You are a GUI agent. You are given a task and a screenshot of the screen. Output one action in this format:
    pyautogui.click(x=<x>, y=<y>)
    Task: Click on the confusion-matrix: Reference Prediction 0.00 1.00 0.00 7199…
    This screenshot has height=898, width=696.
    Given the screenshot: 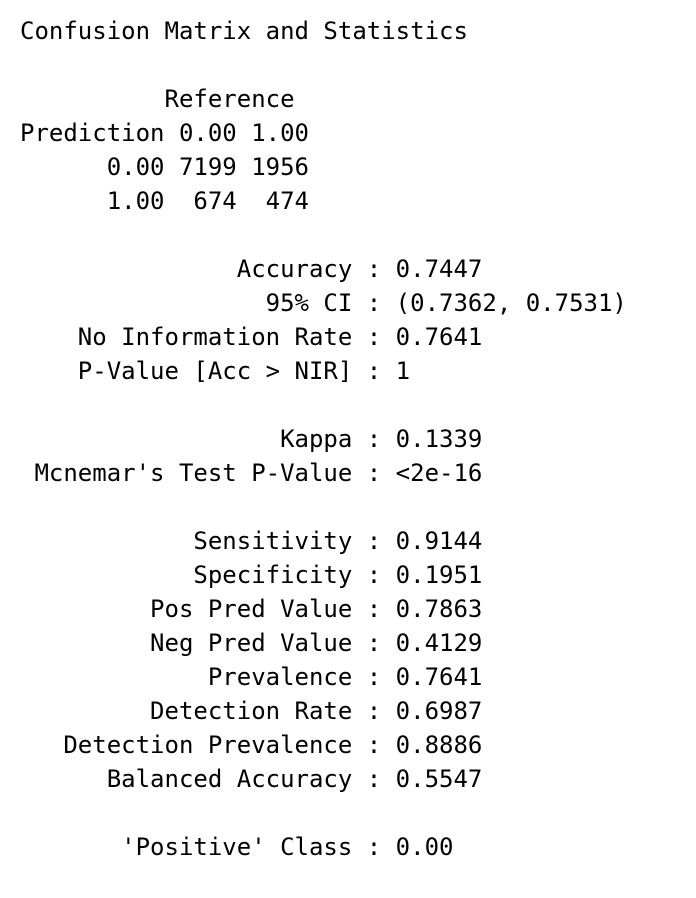 What is the action you would take?
    pyautogui.click(x=350, y=150)
    